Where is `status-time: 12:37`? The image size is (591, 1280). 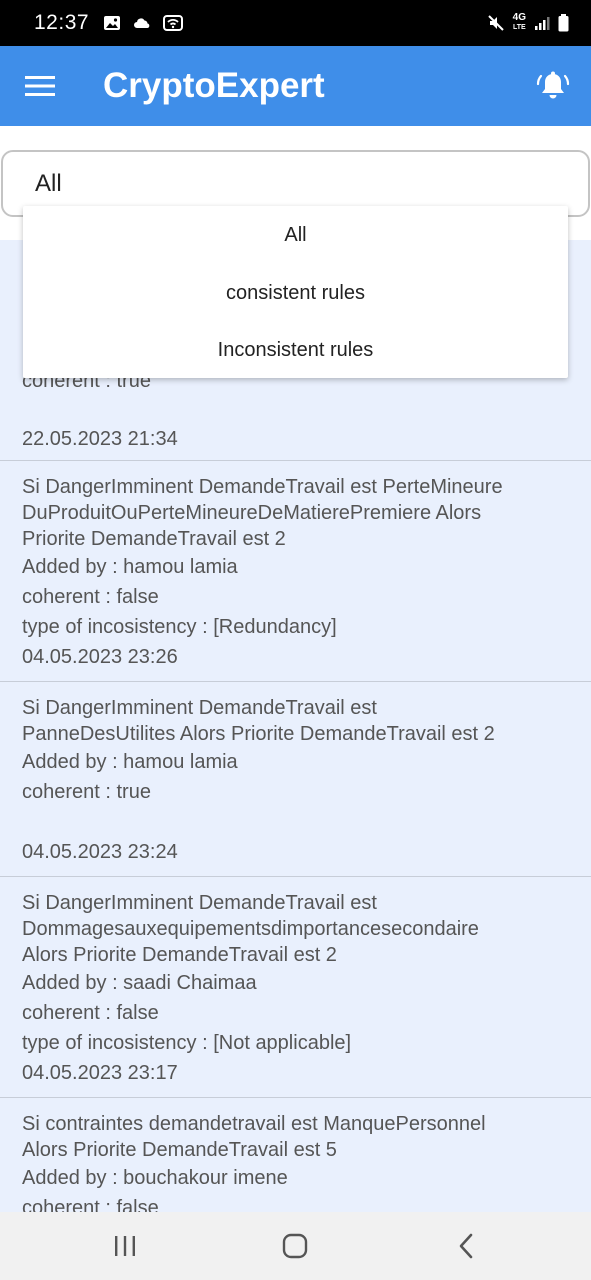
status-time: 12:37 is located at coordinates (62, 22).